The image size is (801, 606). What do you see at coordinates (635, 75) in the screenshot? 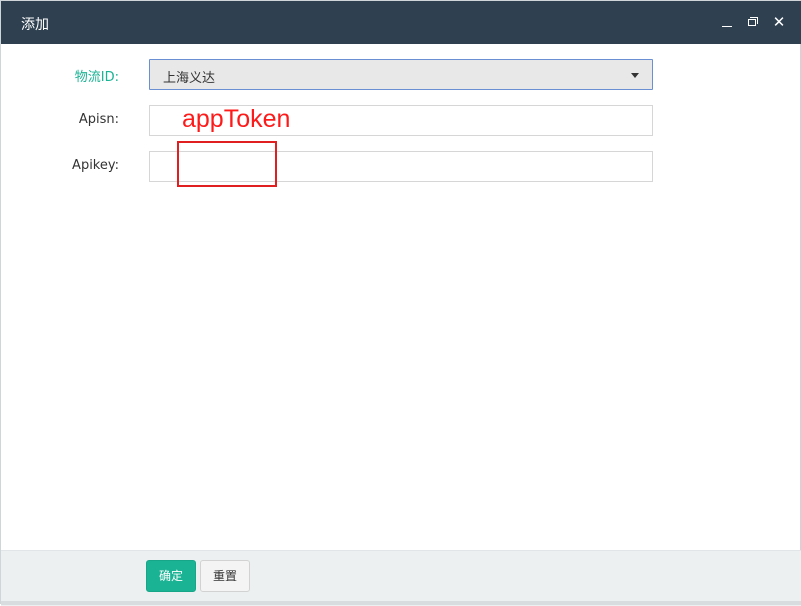
I see `chevron-down-icon` at bounding box center [635, 75].